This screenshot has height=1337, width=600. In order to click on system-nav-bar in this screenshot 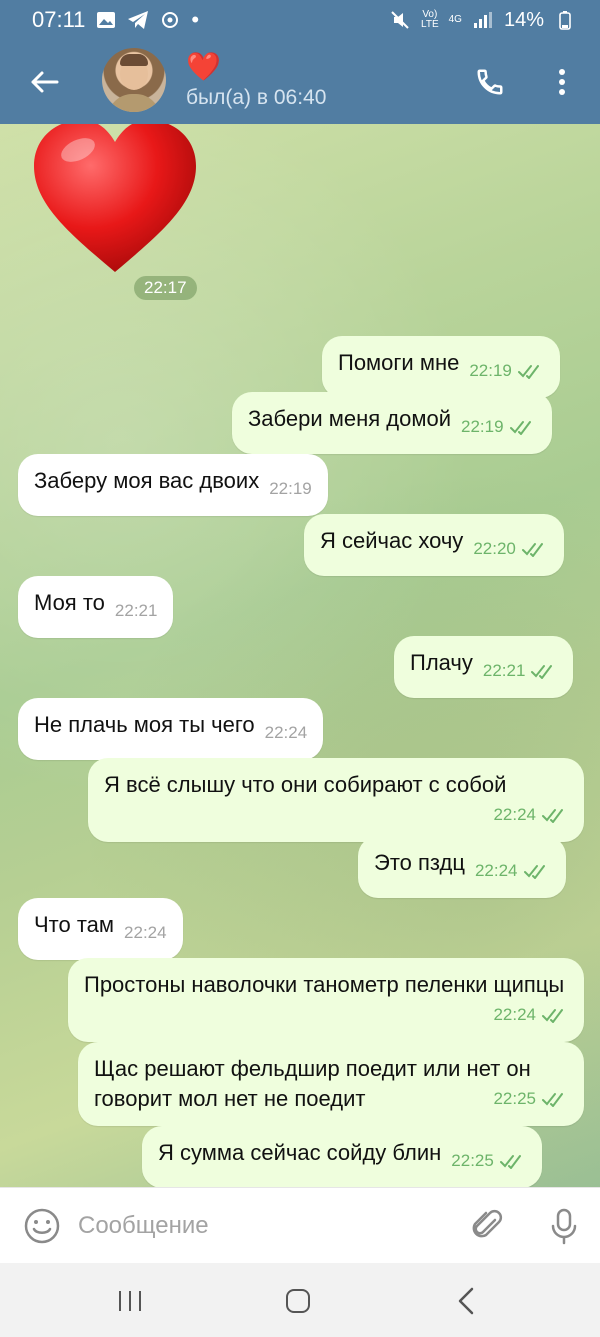, I will do `click(300, 1300)`.